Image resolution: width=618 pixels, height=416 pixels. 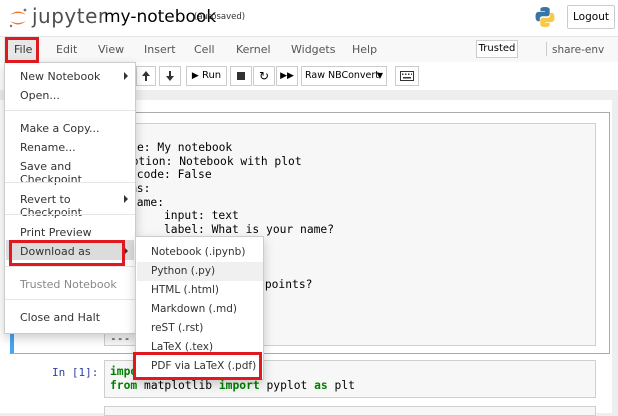 What do you see at coordinates (198, 252) in the screenshot?
I see `download-ipynb: Notebook (.ipynb)` at bounding box center [198, 252].